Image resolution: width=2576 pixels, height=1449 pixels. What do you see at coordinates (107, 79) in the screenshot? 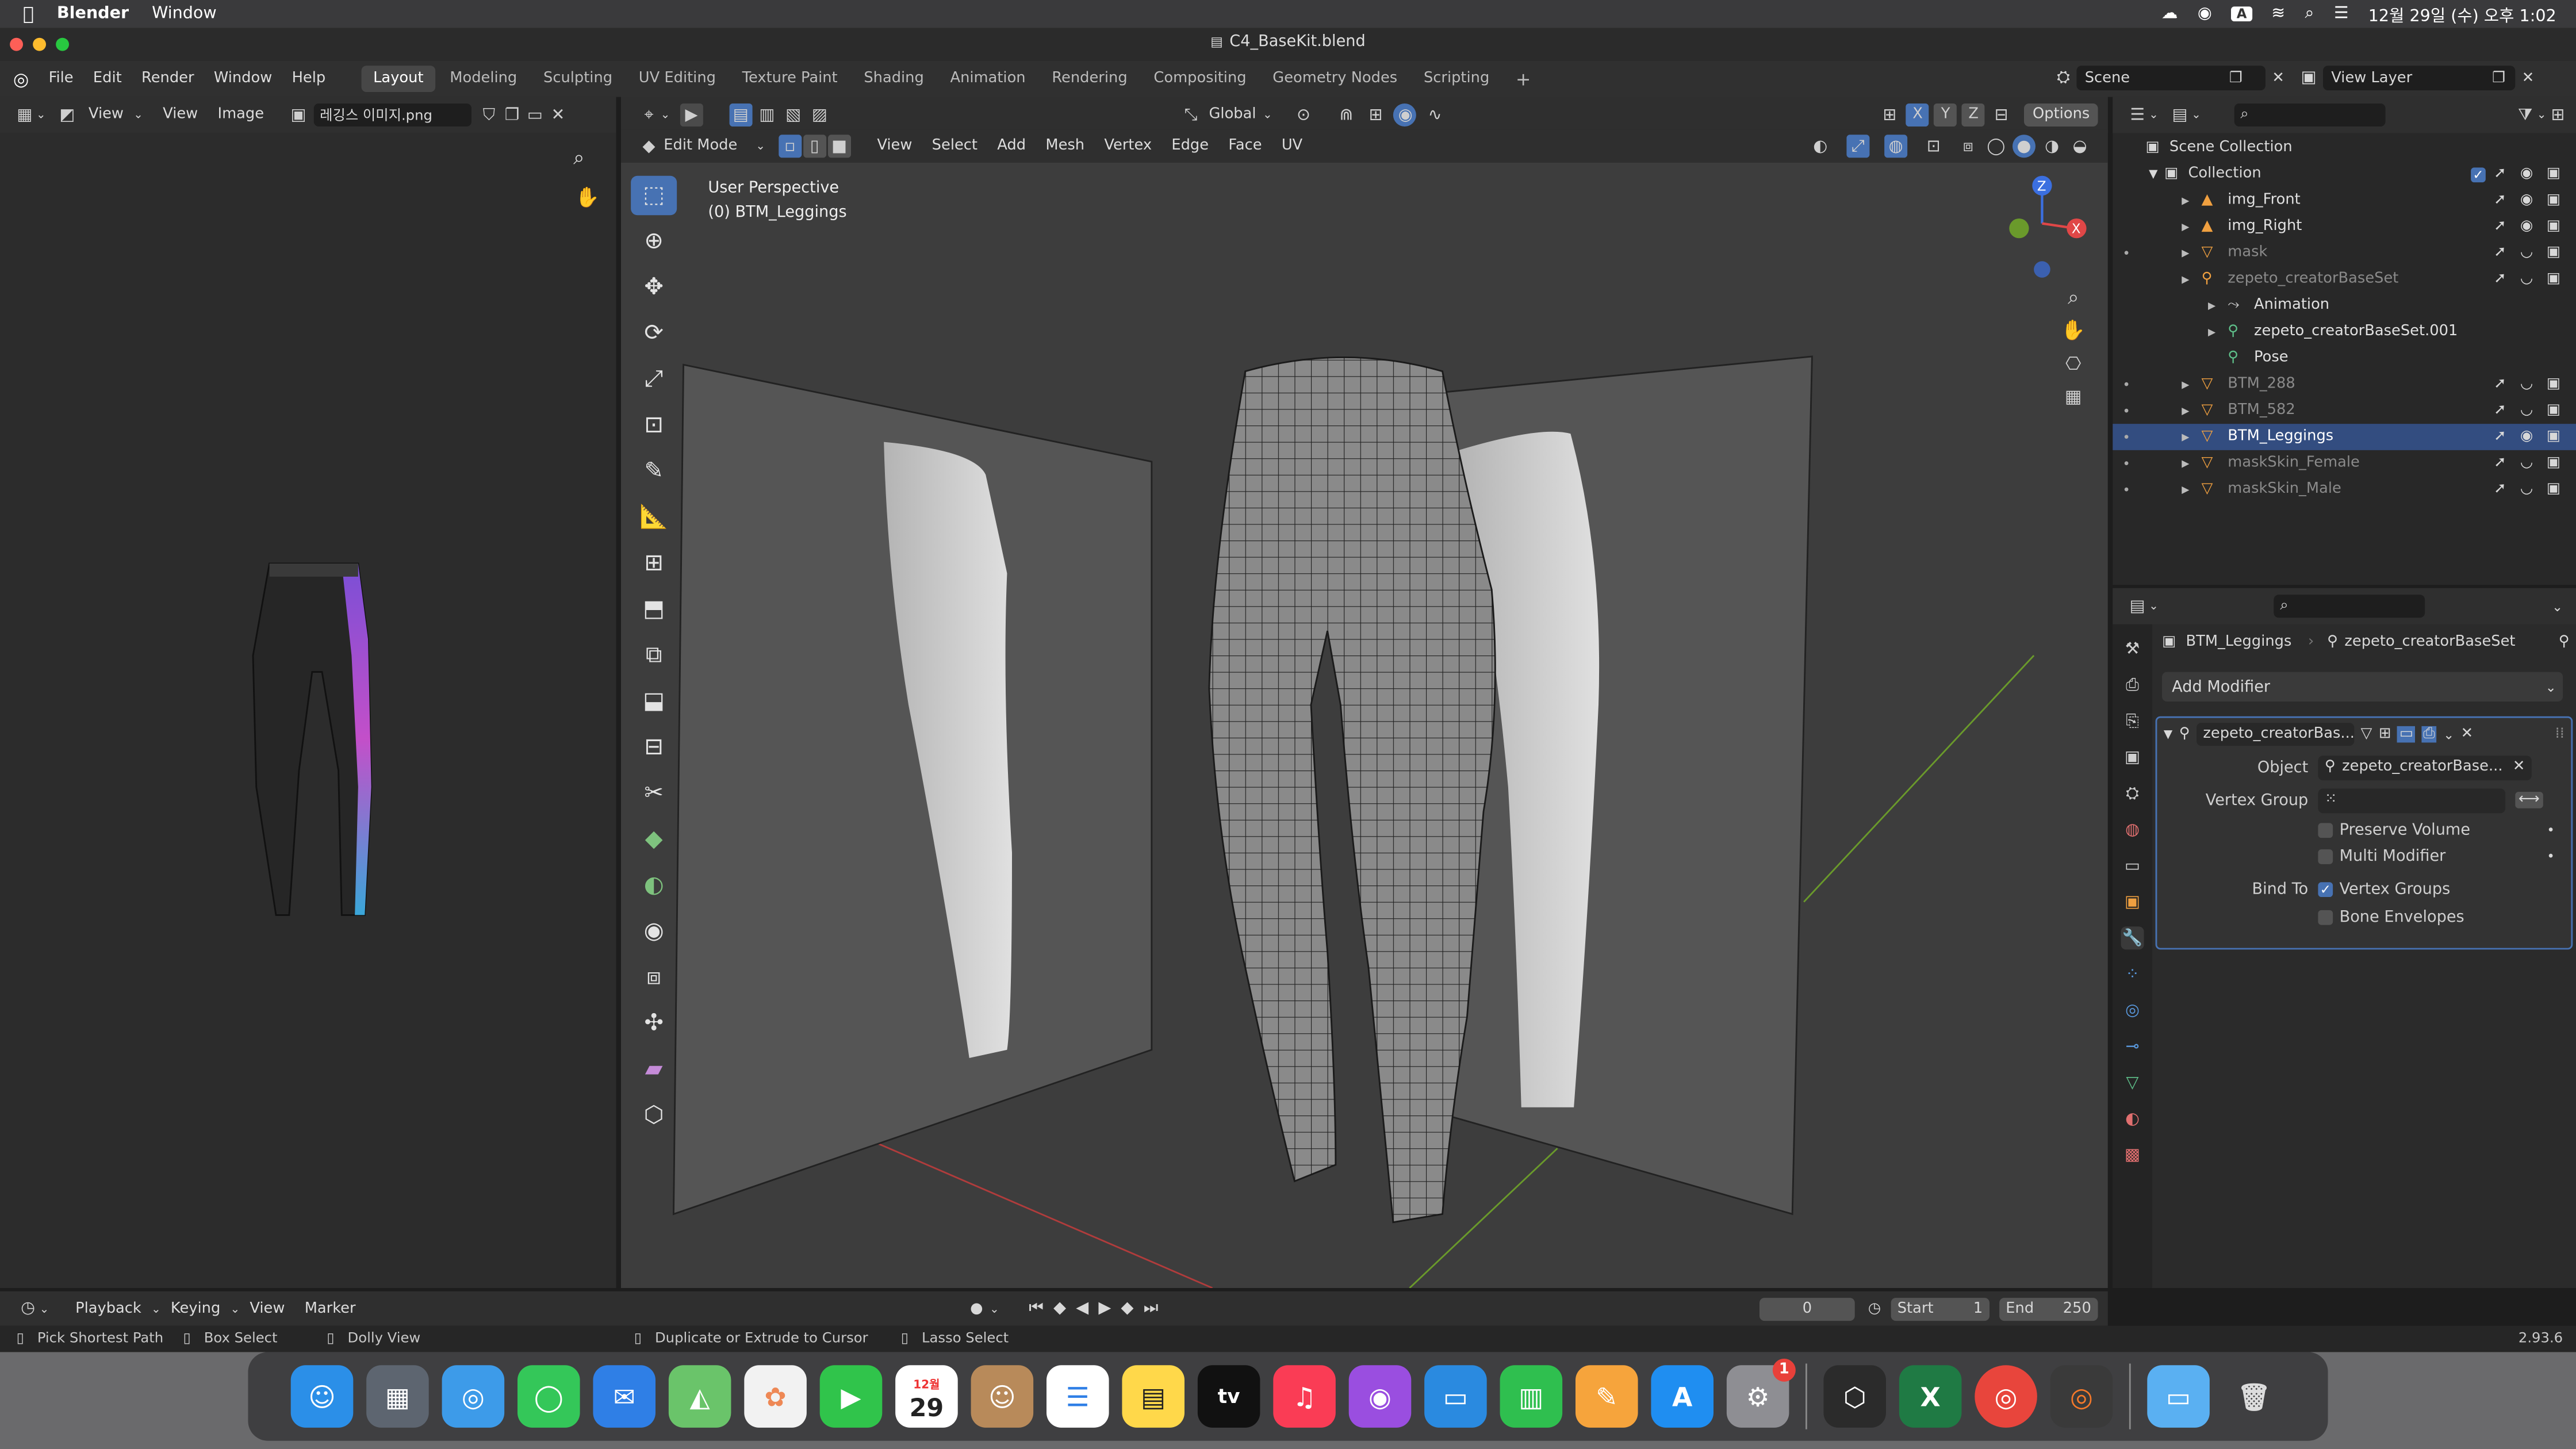
I see `menu-edit: Edit` at bounding box center [107, 79].